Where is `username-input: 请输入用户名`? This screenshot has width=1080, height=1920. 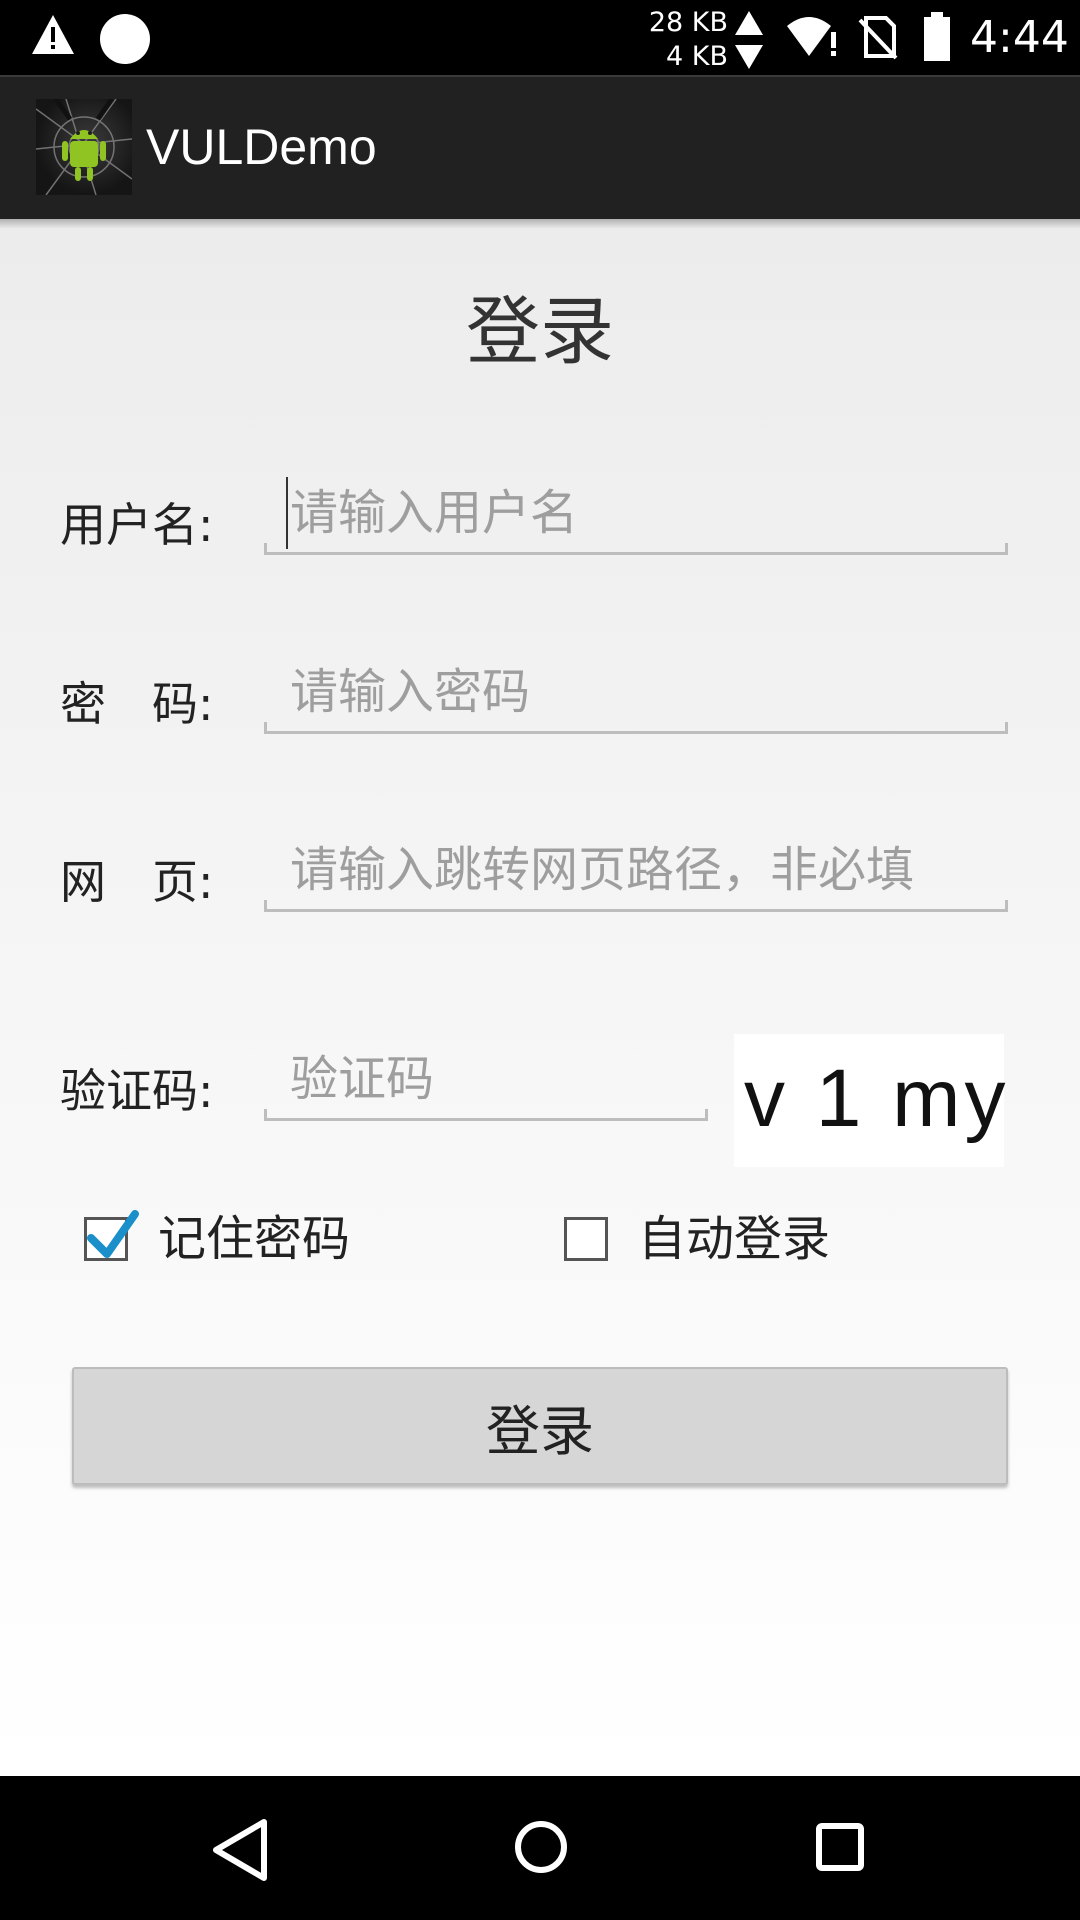 username-input: 请输入用户名 is located at coordinates (636, 515).